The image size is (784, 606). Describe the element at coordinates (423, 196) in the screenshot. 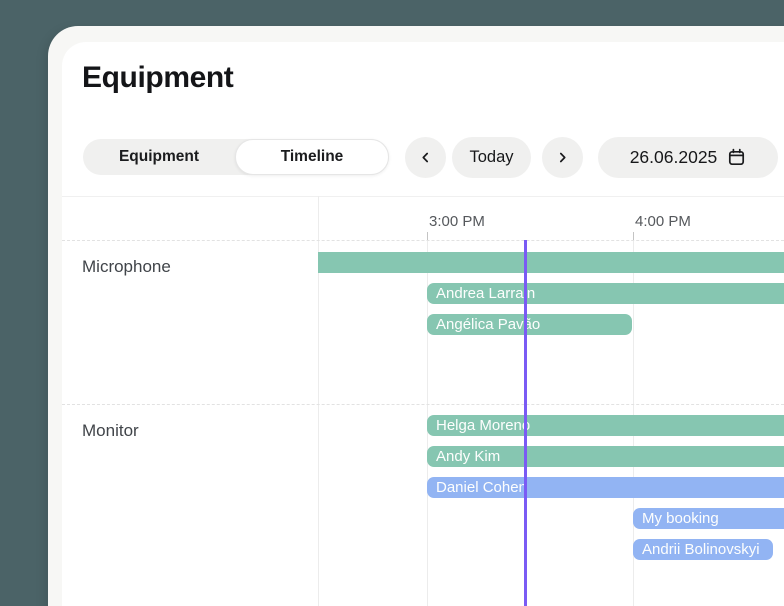

I see `grid-header-border` at that location.